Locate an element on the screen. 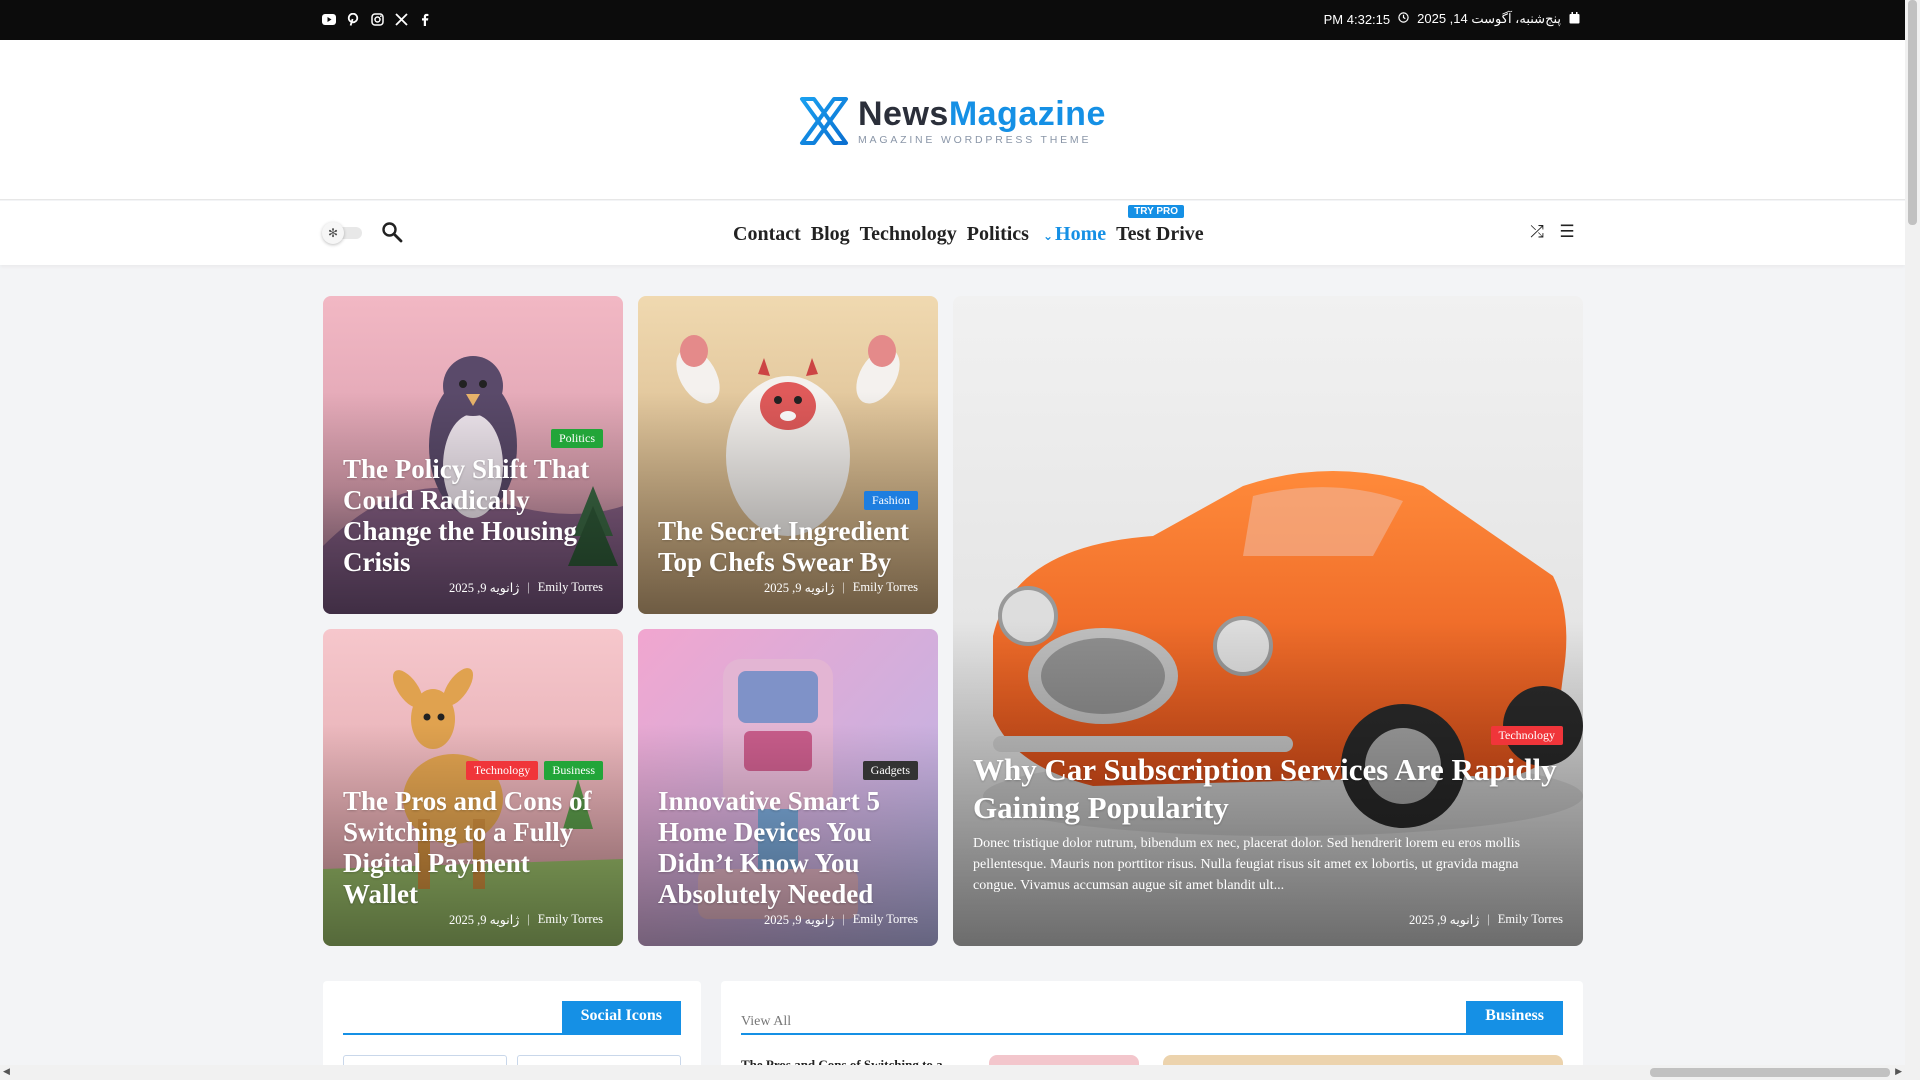 This screenshot has width=1920, height=1080. chevron-down-icon: ⌄ is located at coordinates (1048, 236).